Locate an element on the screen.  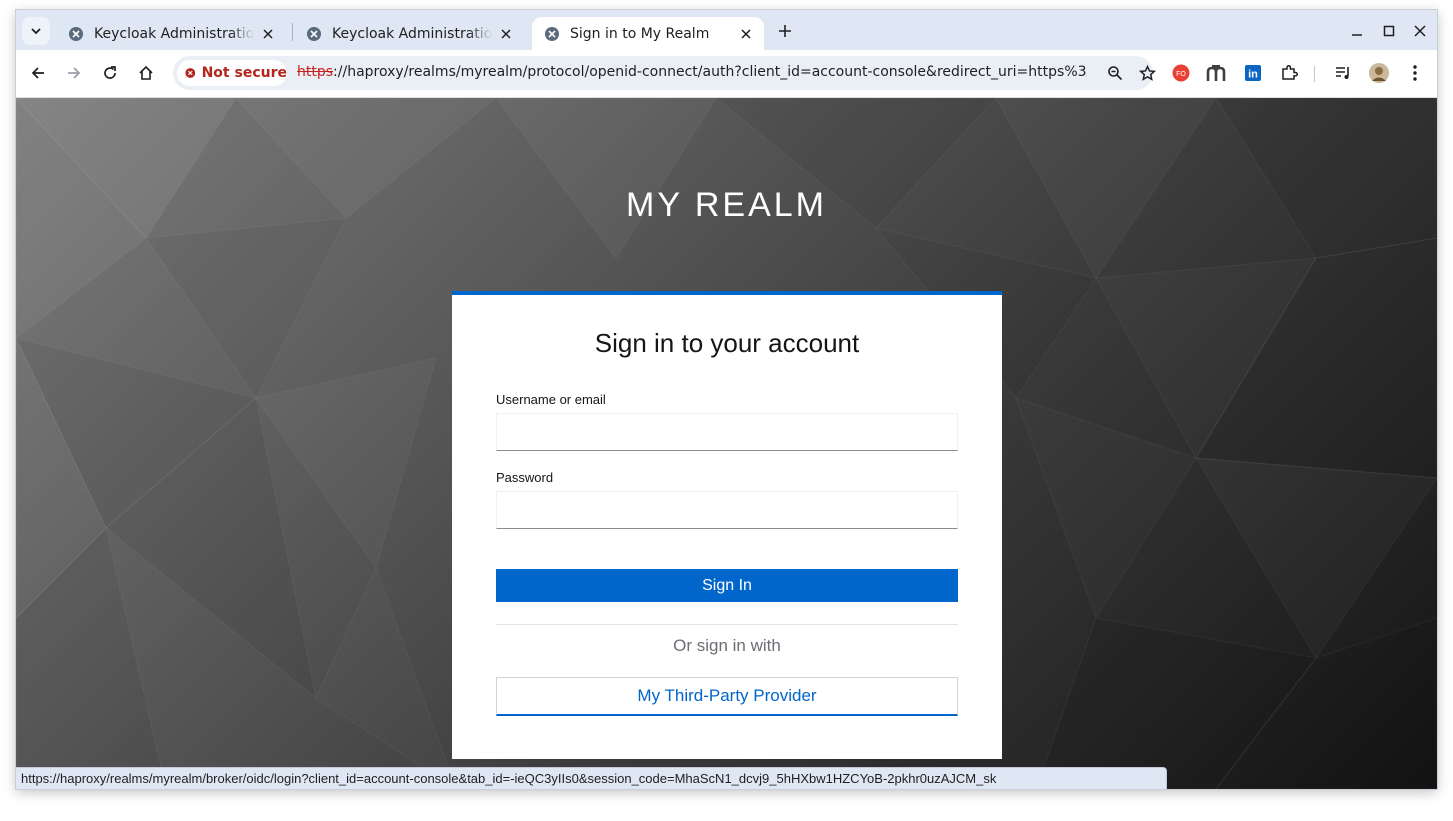
zoom-icon is located at coordinates (1115, 73).